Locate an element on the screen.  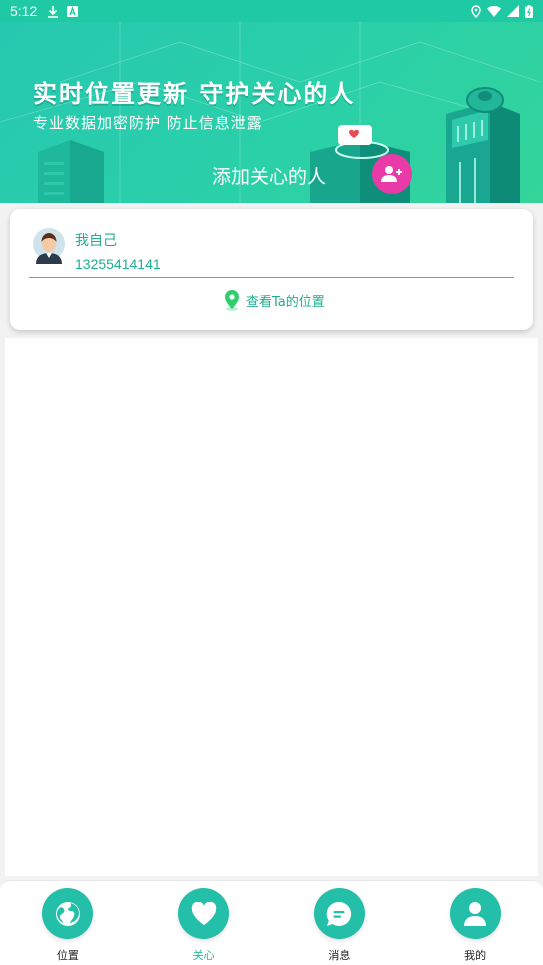
status-time: 5:12 is located at coordinates (24, 11).